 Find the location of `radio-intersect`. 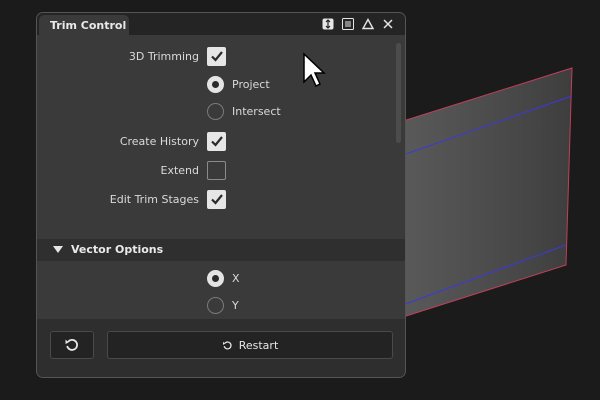

radio-intersect is located at coordinates (215, 111).